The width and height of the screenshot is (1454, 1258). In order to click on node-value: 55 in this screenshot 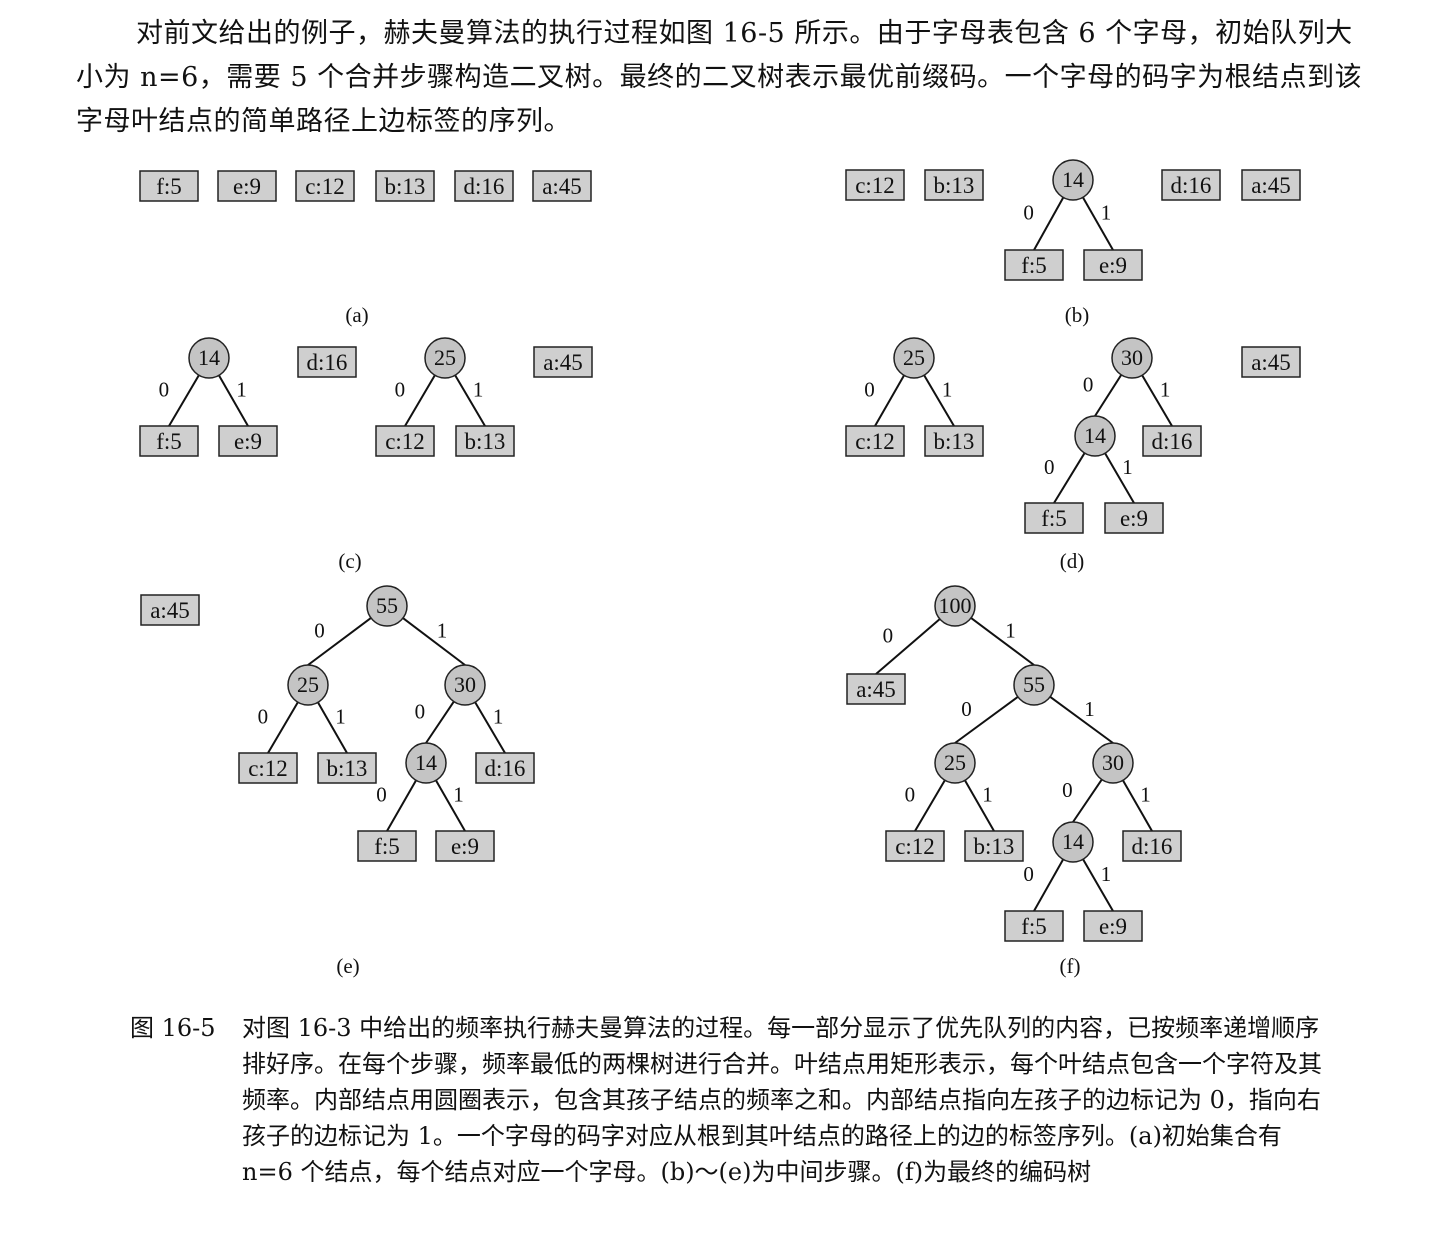, I will do `click(387, 605)`.